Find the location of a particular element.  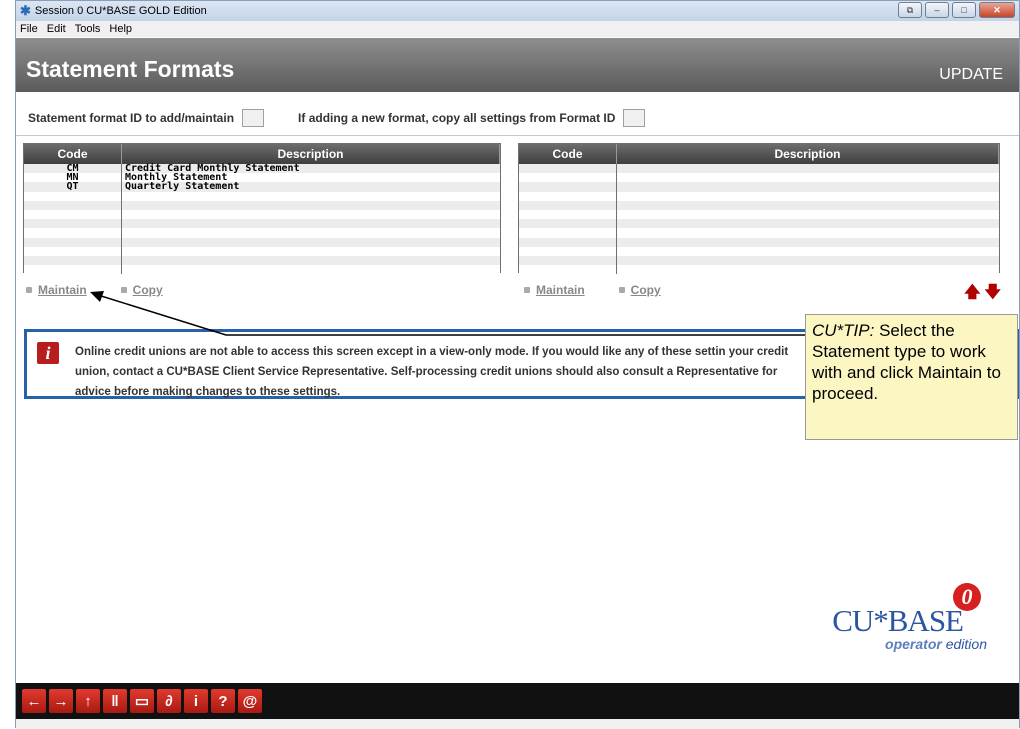

close-button: ✕ is located at coordinates (997, 10).